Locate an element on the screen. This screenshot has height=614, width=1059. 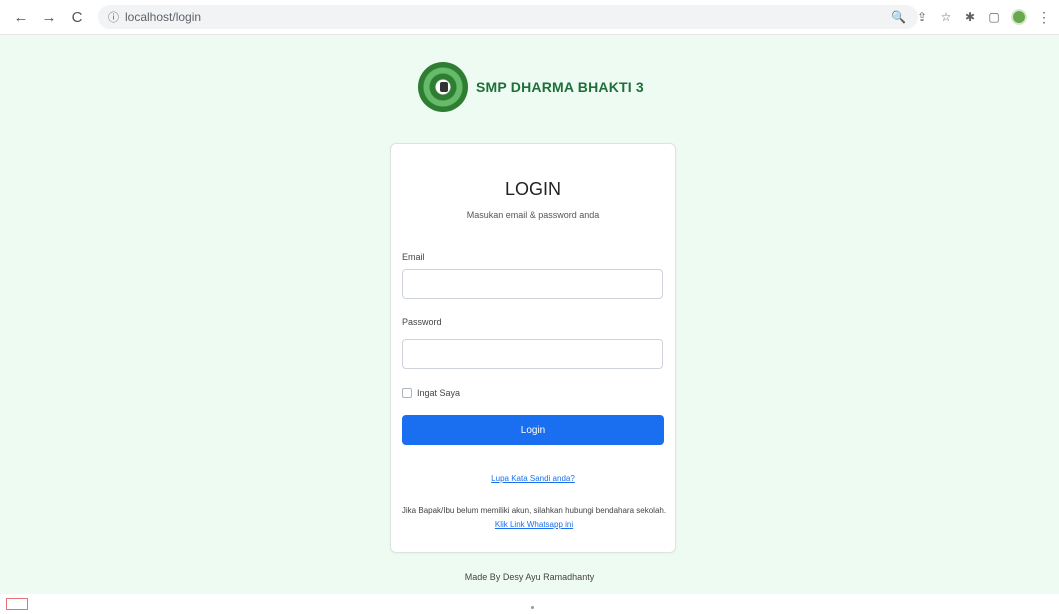
email-label: Email is located at coordinates (413, 257).